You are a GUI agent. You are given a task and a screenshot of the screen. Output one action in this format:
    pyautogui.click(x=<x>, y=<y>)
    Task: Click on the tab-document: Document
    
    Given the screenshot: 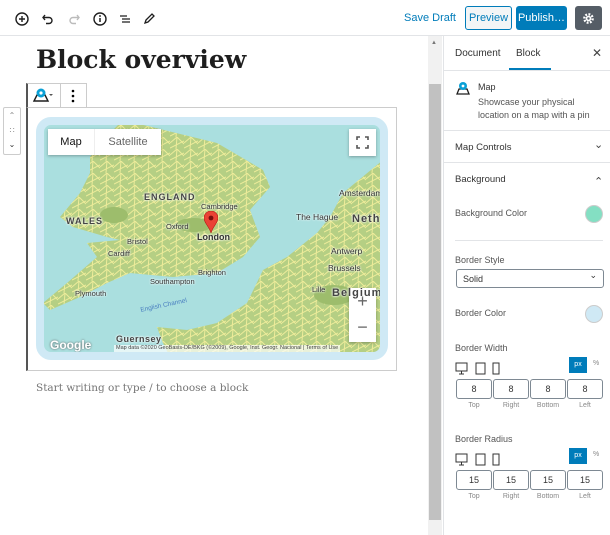 What is the action you would take?
    pyautogui.click(x=478, y=53)
    